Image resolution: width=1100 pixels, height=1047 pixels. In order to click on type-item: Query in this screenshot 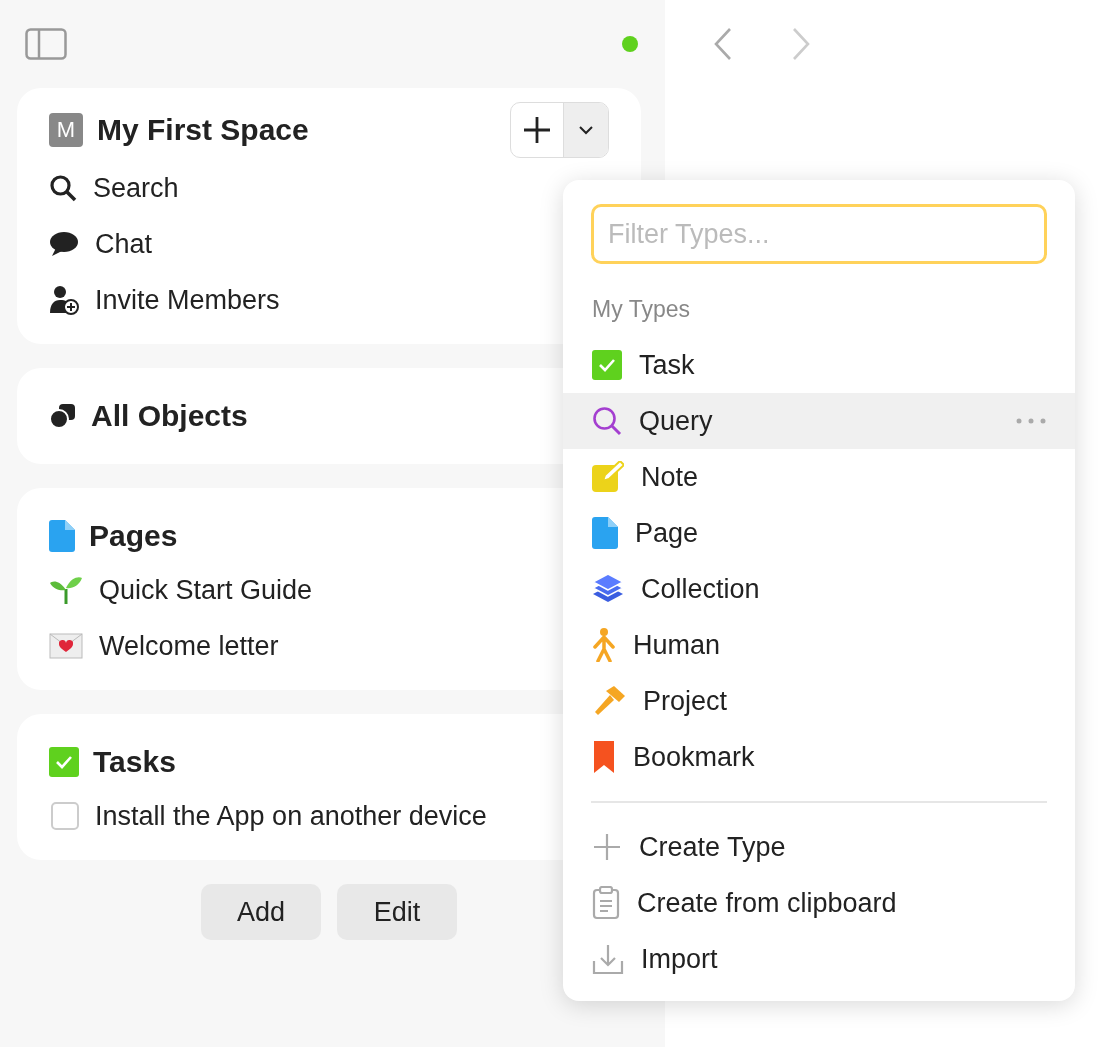, I will do `click(819, 421)`.